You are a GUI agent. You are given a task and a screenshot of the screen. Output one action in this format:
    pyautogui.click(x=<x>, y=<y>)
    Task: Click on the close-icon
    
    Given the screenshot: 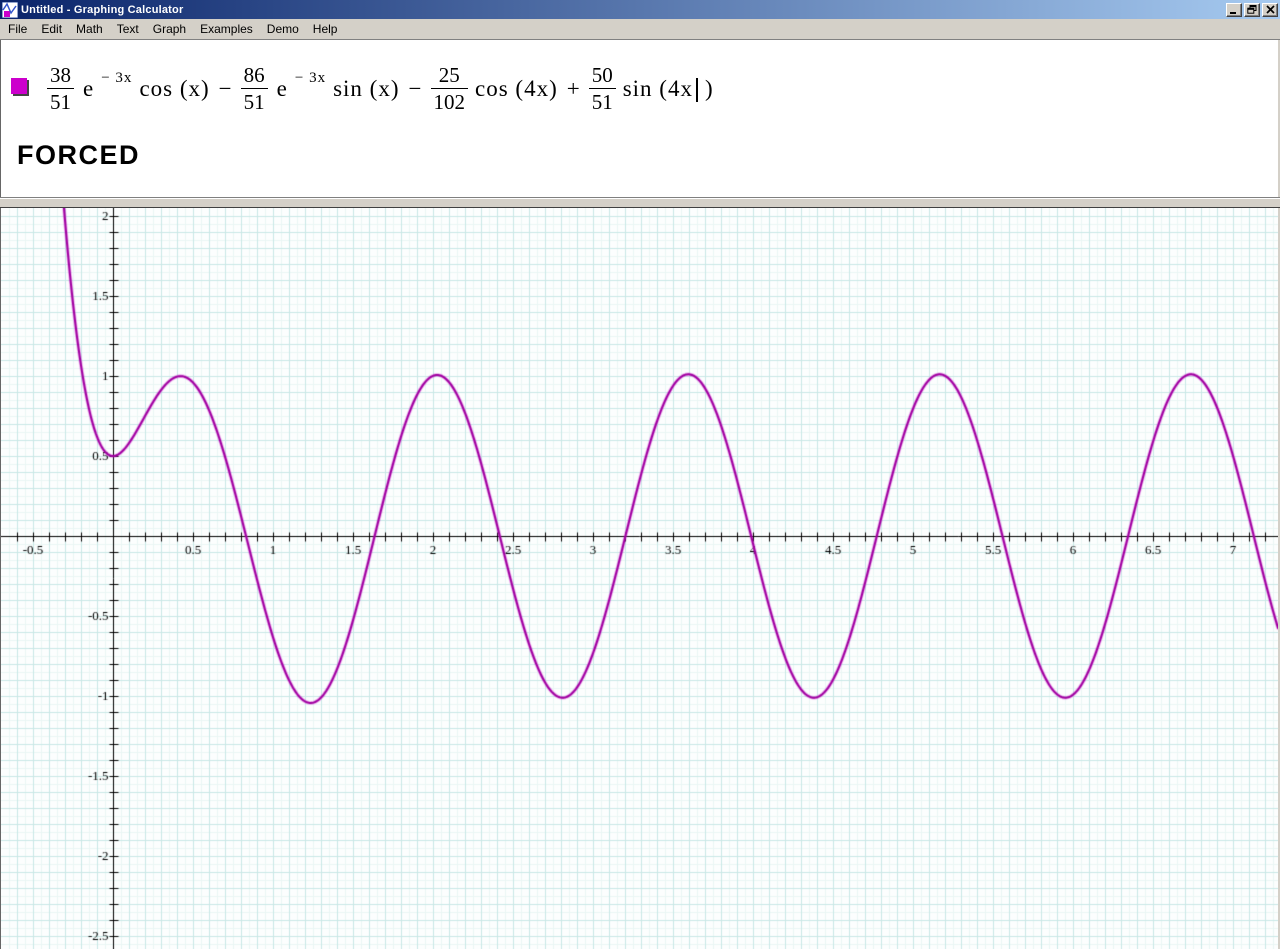 What is the action you would take?
    pyautogui.click(x=1270, y=9)
    